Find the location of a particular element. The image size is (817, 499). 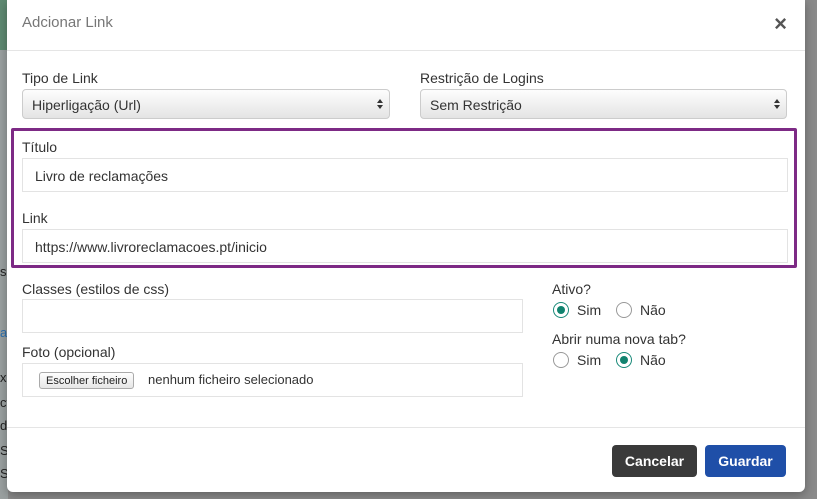

modal-header: Adcionar Link × is located at coordinates (406, 25).